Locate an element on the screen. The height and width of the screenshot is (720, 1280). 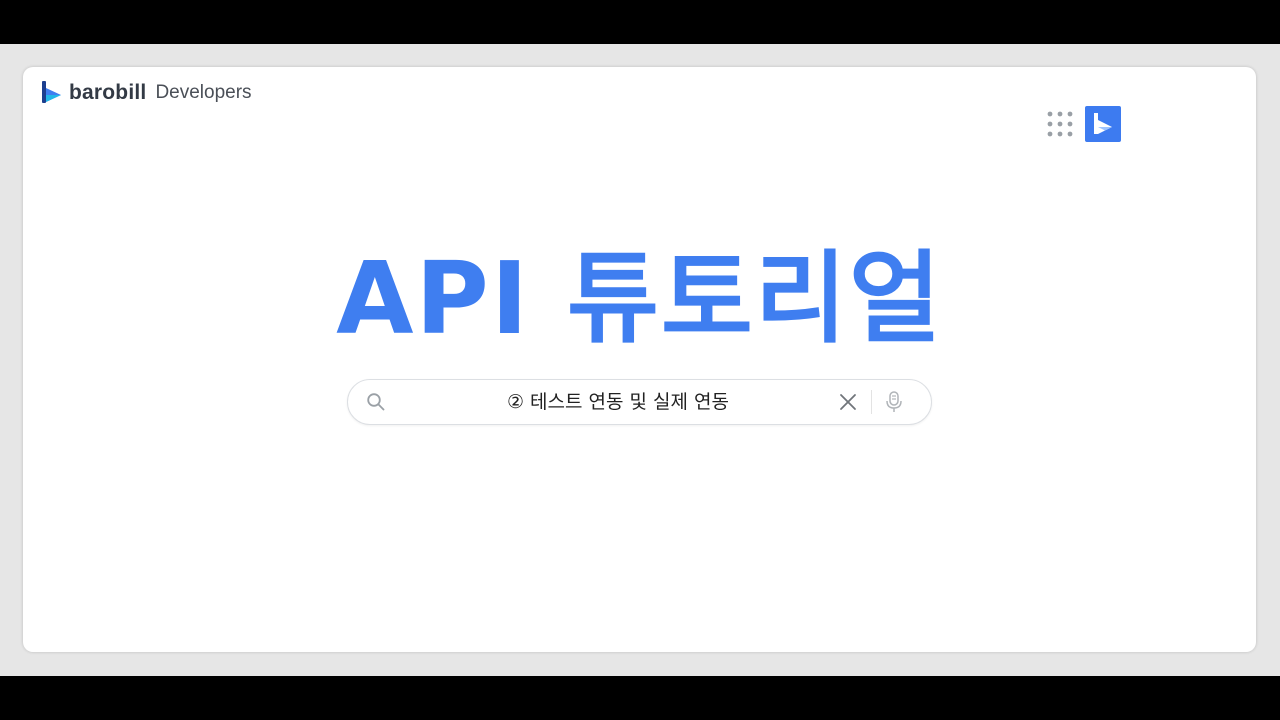
search-icon is located at coordinates (376, 402).